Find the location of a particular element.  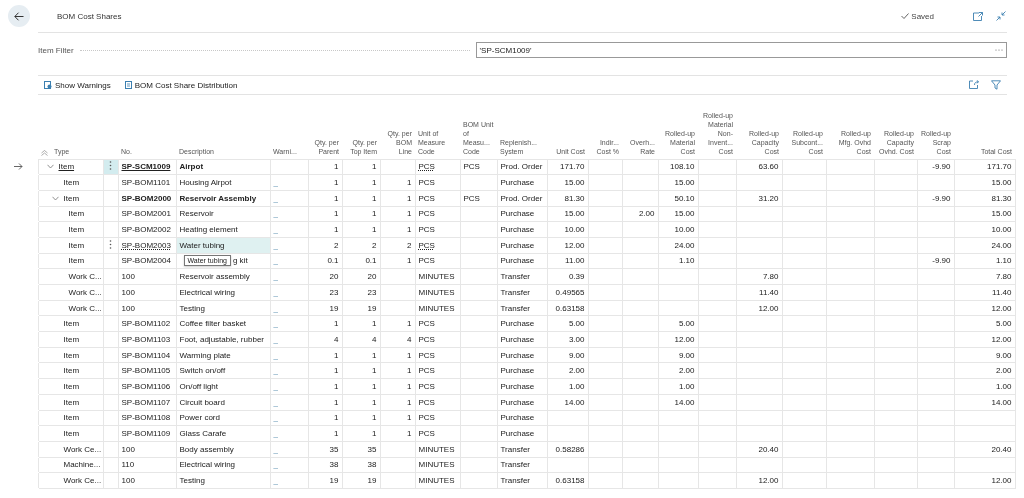

table-cell: Heating element is located at coordinates (223, 229).